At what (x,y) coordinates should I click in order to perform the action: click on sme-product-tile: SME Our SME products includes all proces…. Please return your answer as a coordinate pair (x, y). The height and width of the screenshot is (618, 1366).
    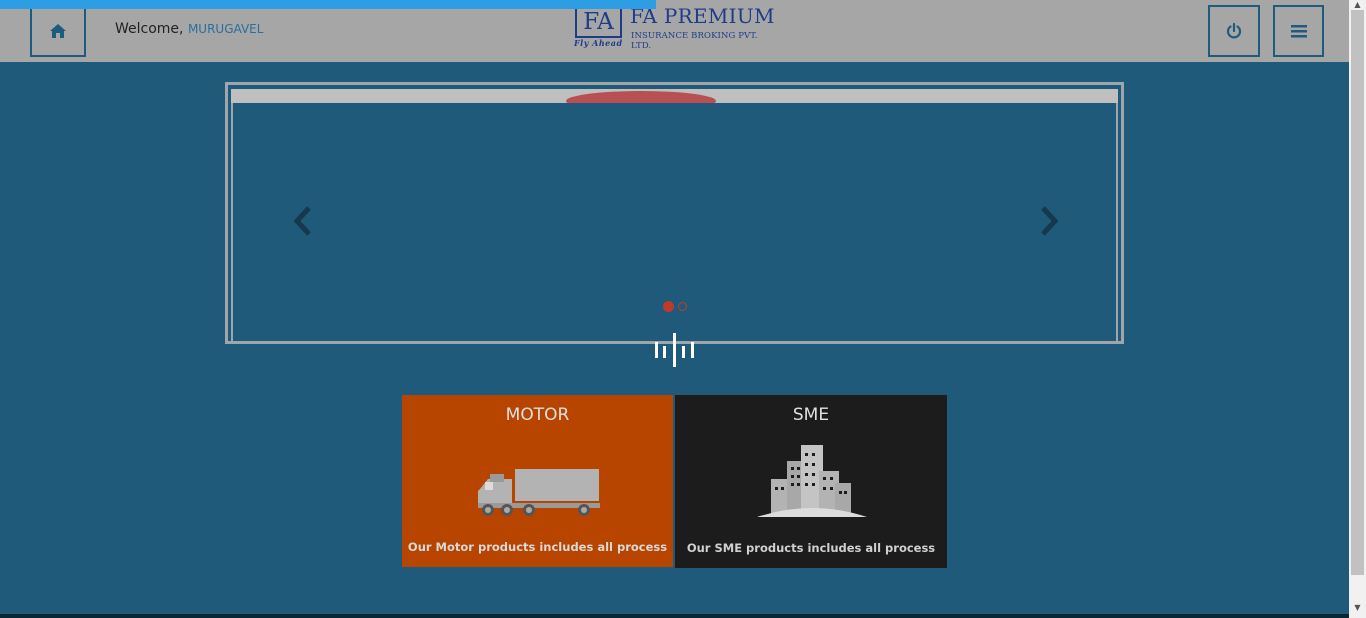
    Looking at the image, I should click on (811, 481).